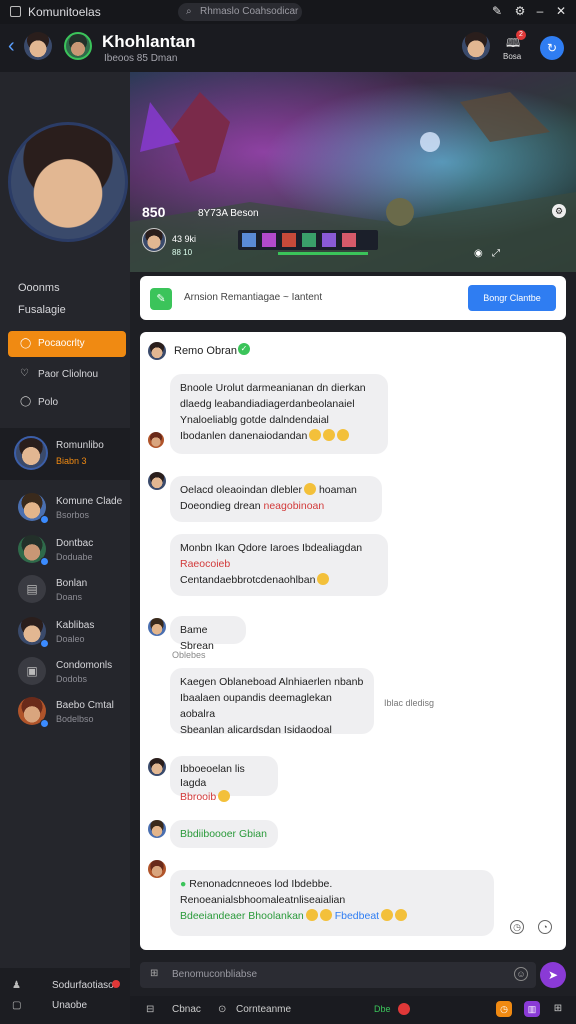  Describe the element at coordinates (39, 288) in the screenshot. I see `sidebar-menu-item: Ooonms` at that location.